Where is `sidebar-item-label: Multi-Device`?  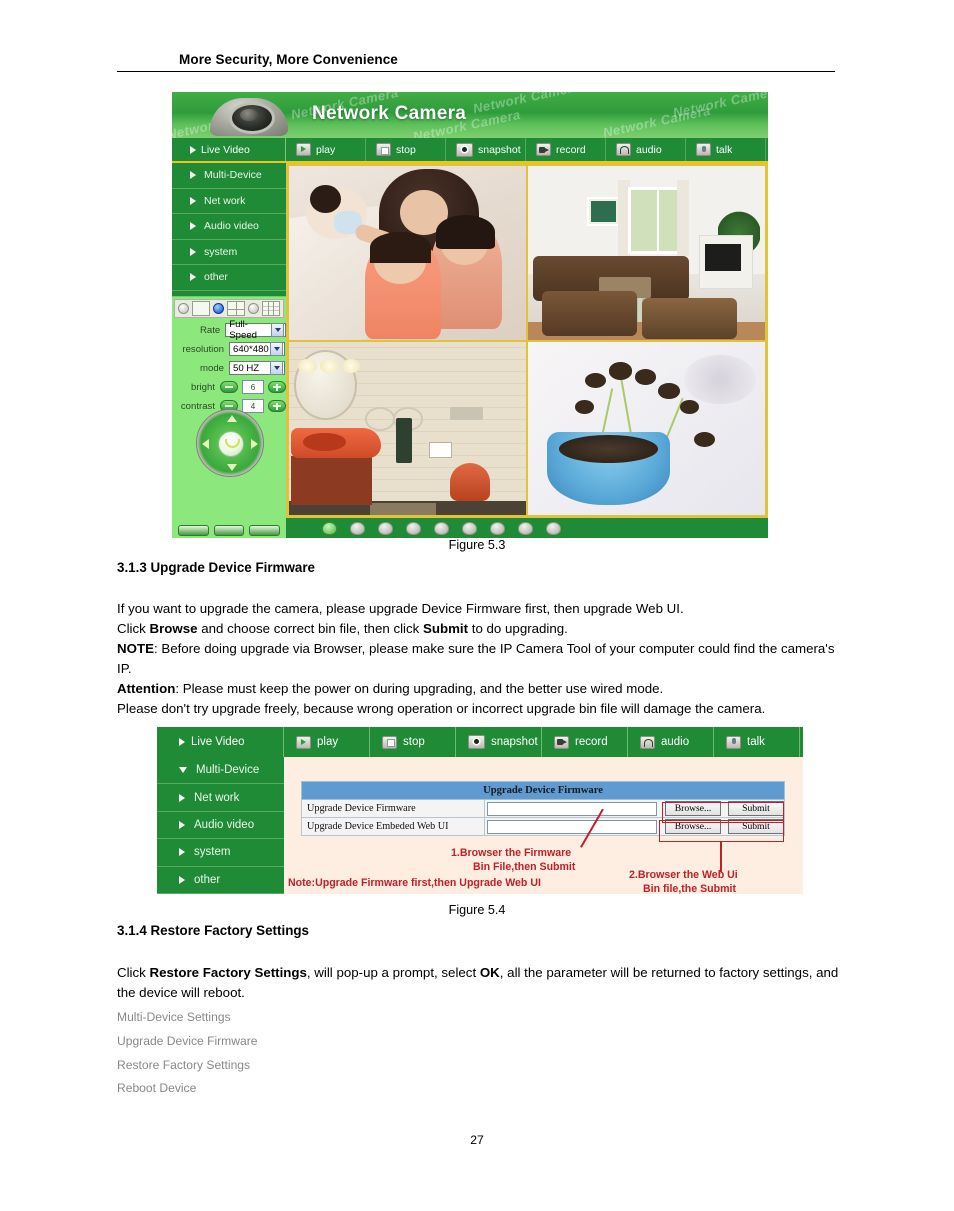
sidebar-item-label: Multi-Device is located at coordinates (233, 175).